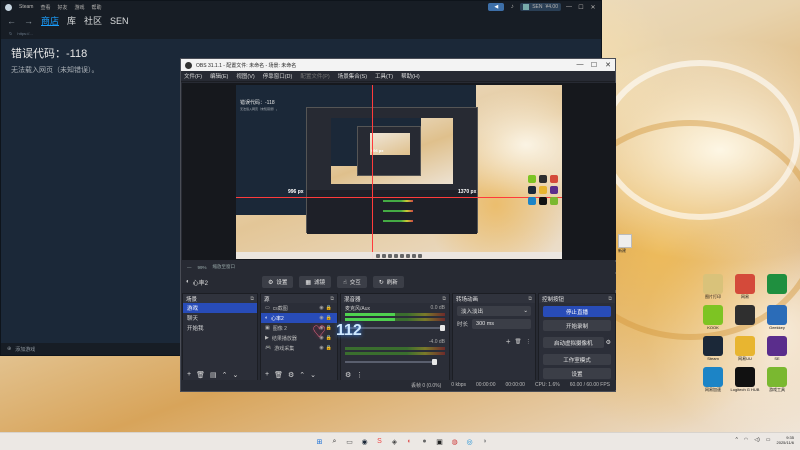  Describe the element at coordinates (777, 379) in the screenshot. I see `desktop-shortcut: 游戏工具` at that location.